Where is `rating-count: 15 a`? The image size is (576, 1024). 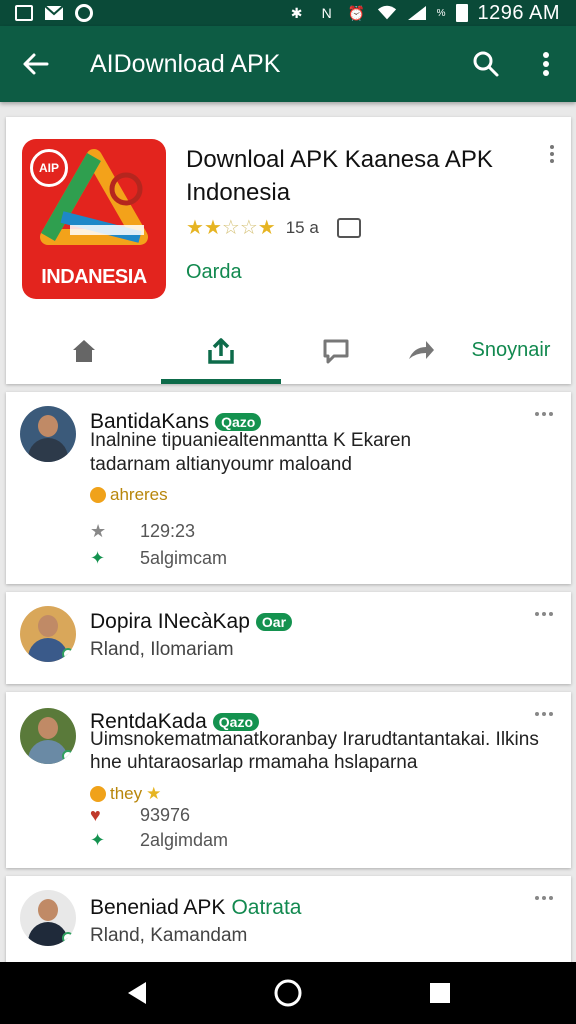
rating-count: 15 a is located at coordinates (302, 227).